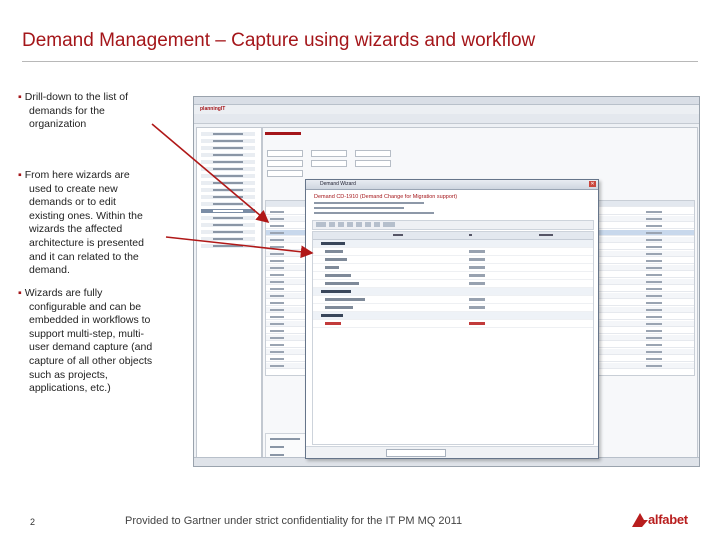 Image resolution: width=720 pixels, height=540 pixels. I want to click on arrow-to-demand-list, so click(210, 173).